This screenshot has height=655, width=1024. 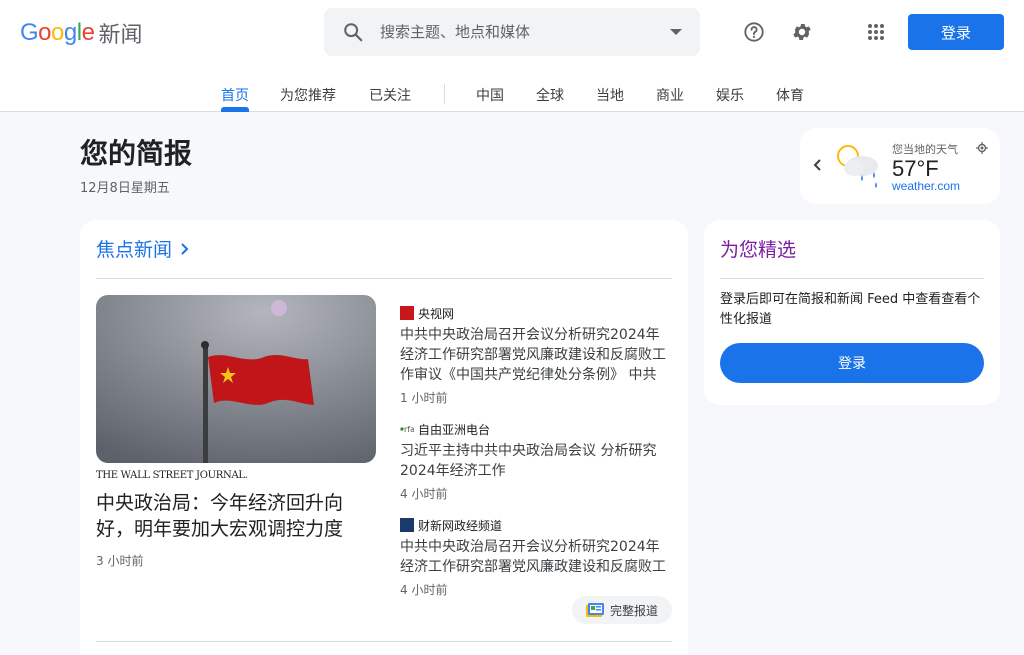 I want to click on story-source: 自由亚洲电台, so click(x=454, y=429).